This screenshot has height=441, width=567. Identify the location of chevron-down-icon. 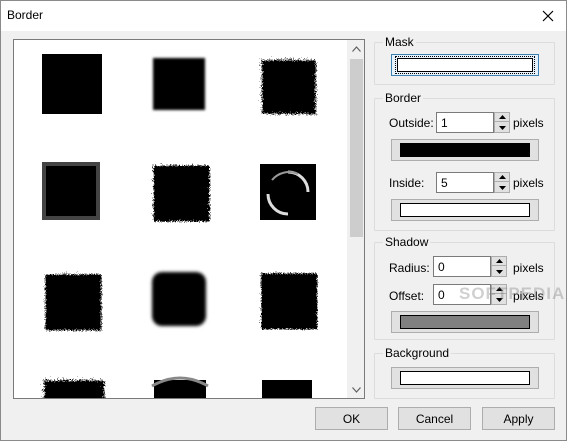
(356, 389).